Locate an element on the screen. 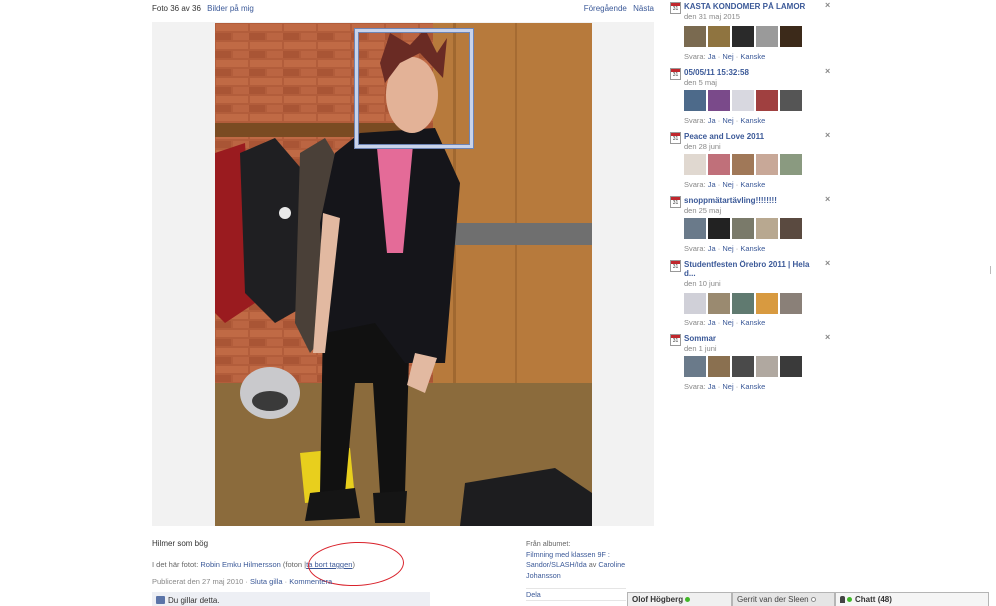 The height and width of the screenshot is (606, 996). stop-like-link: Sluta gilla is located at coordinates (266, 581).